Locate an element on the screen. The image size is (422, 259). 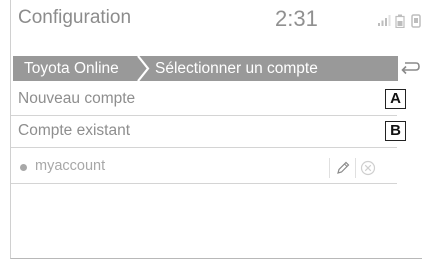
breadcrumb: Toyota Online Sélectionner un compte is located at coordinates (205, 68).